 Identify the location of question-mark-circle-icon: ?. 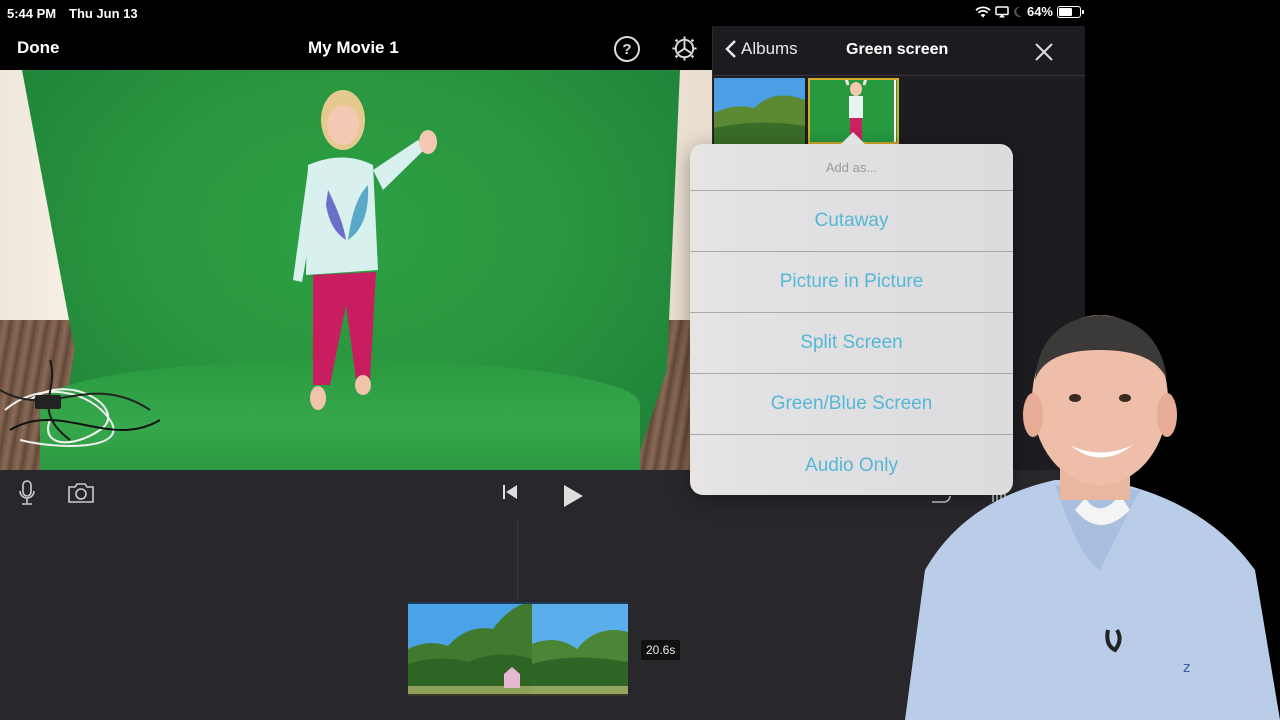
(627, 49).